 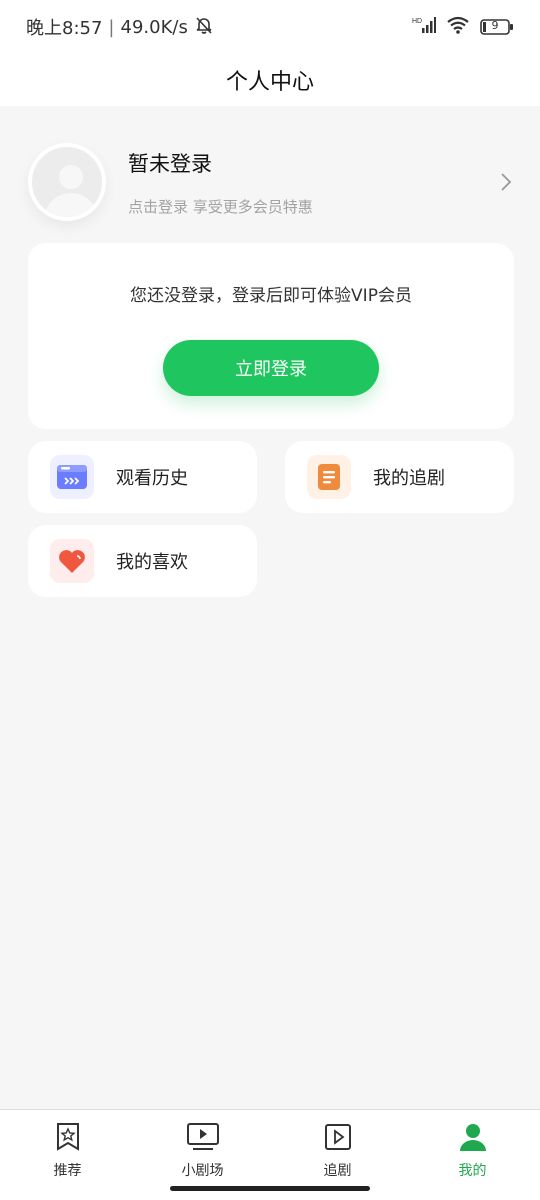 I want to click on status-left: 晚上8:57 | 49.0K/s, so click(x=120, y=27).